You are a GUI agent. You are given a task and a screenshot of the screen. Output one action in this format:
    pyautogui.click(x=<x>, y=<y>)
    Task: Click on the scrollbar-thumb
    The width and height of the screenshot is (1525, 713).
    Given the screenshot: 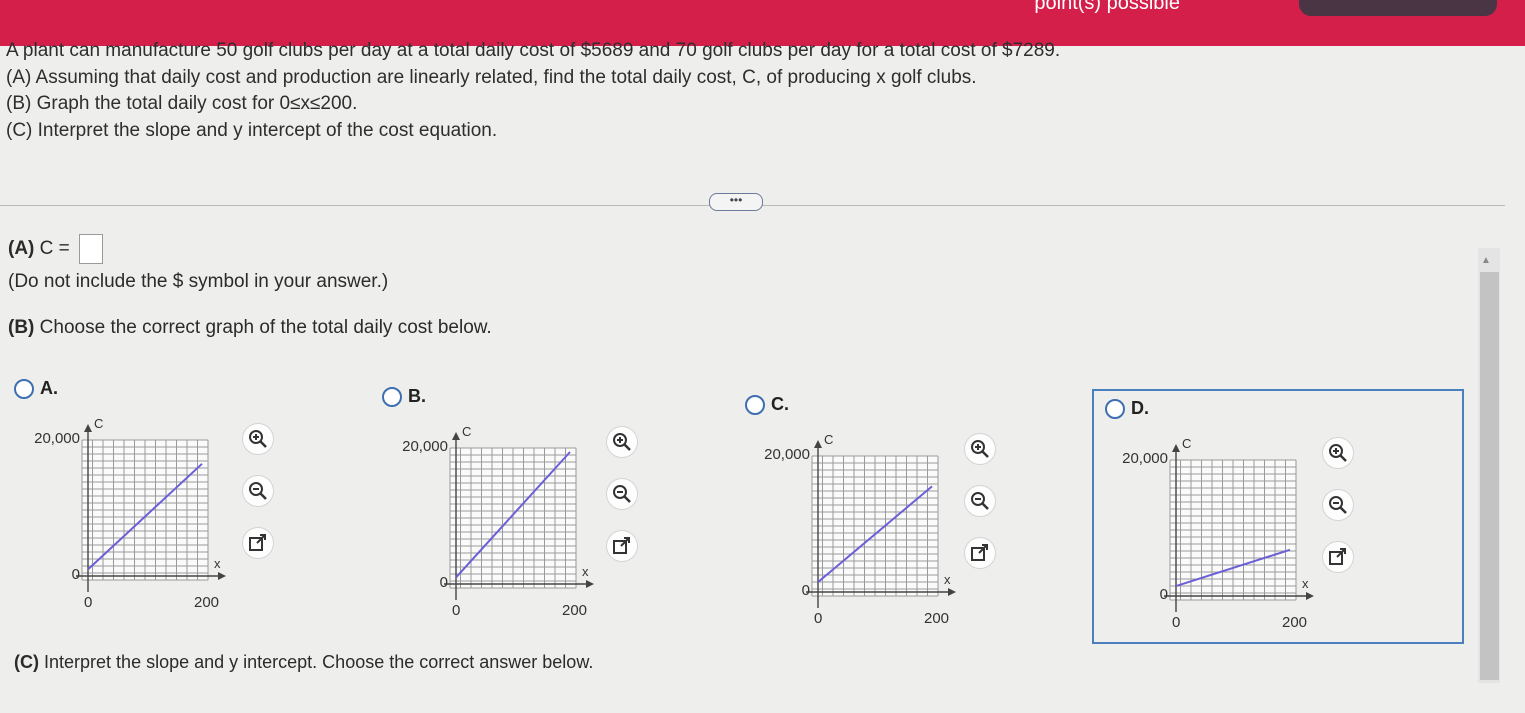 What is the action you would take?
    pyautogui.click(x=1489, y=476)
    